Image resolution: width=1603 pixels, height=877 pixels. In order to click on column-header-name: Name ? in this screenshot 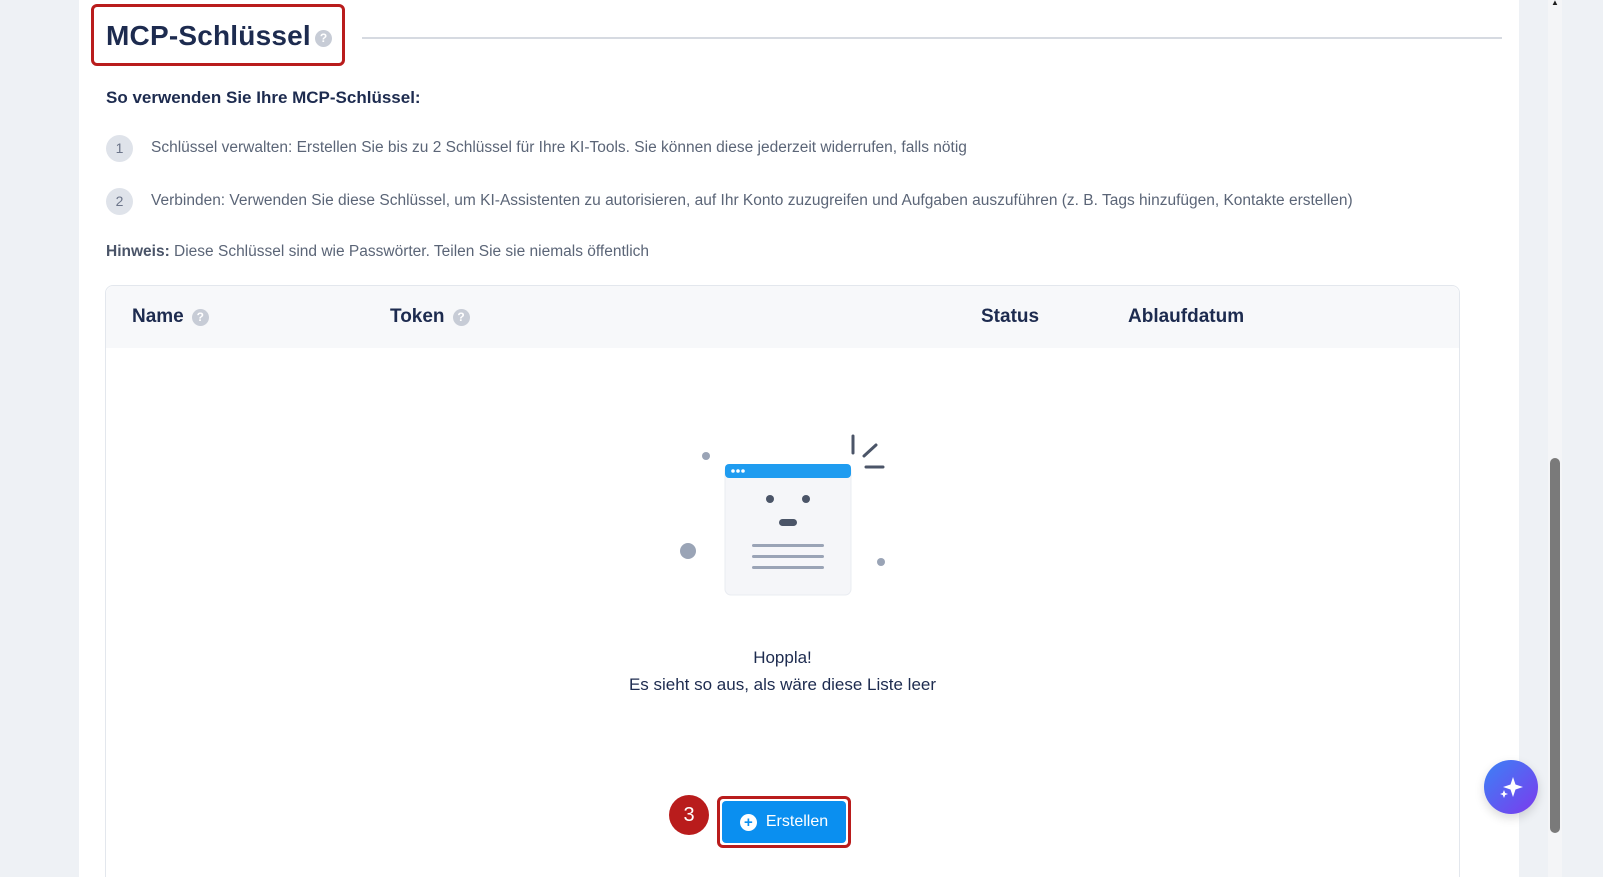, I will do `click(170, 317)`.